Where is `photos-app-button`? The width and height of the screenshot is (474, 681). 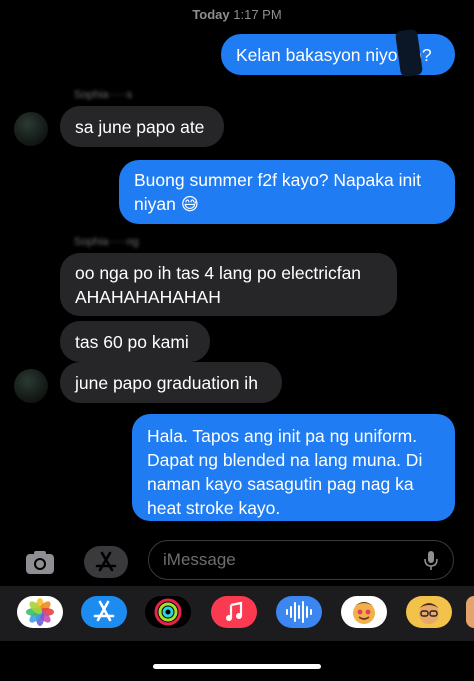
photos-app-button is located at coordinates (40, 612).